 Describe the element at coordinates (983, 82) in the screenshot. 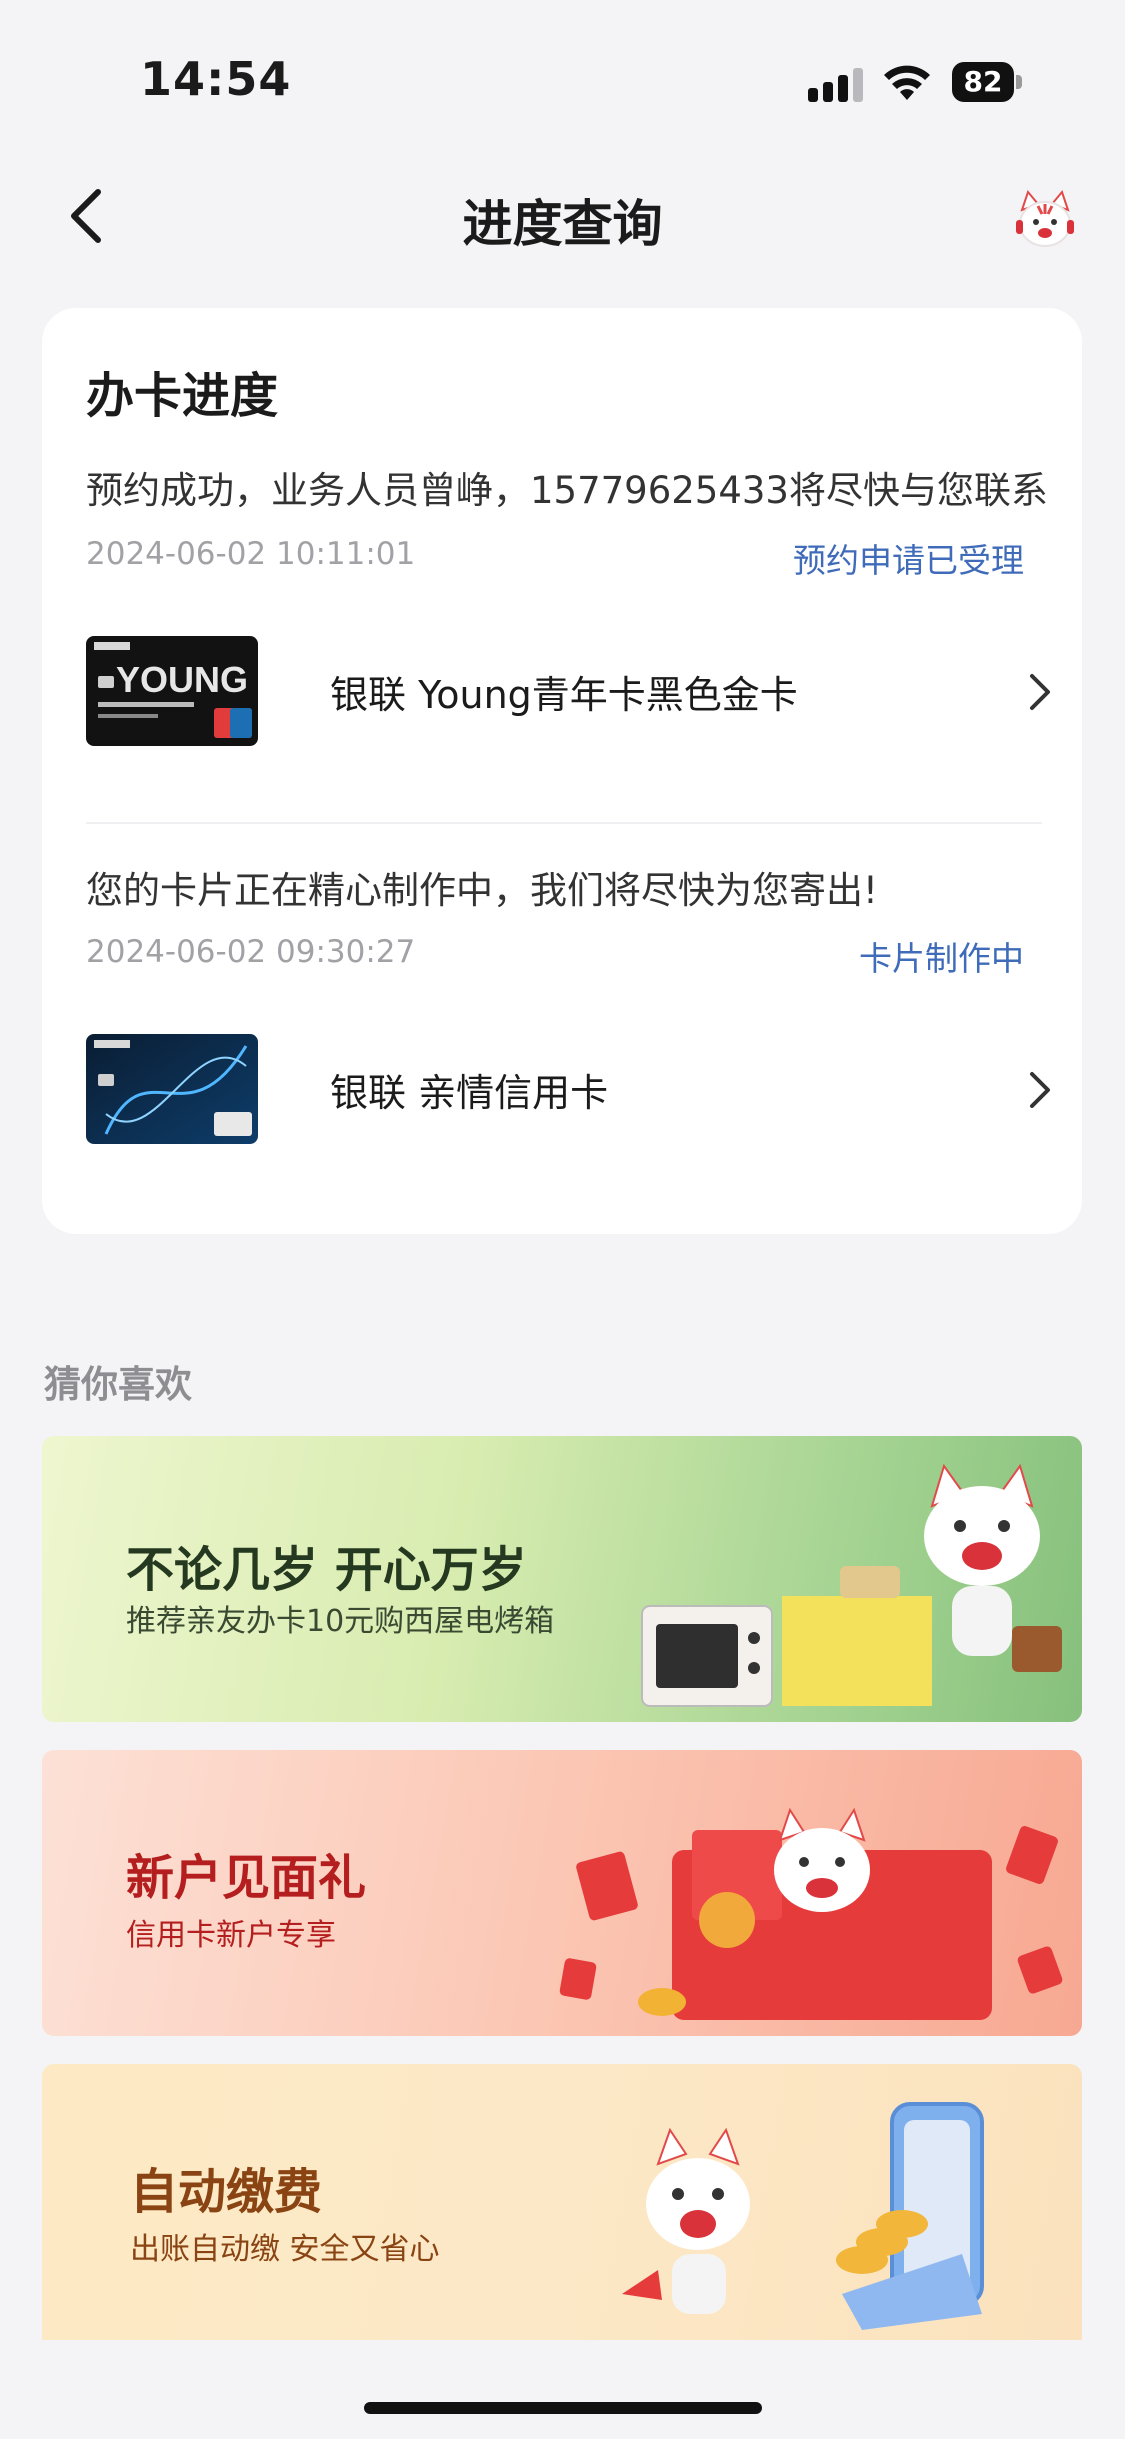

I see `battery-level: 82` at that location.